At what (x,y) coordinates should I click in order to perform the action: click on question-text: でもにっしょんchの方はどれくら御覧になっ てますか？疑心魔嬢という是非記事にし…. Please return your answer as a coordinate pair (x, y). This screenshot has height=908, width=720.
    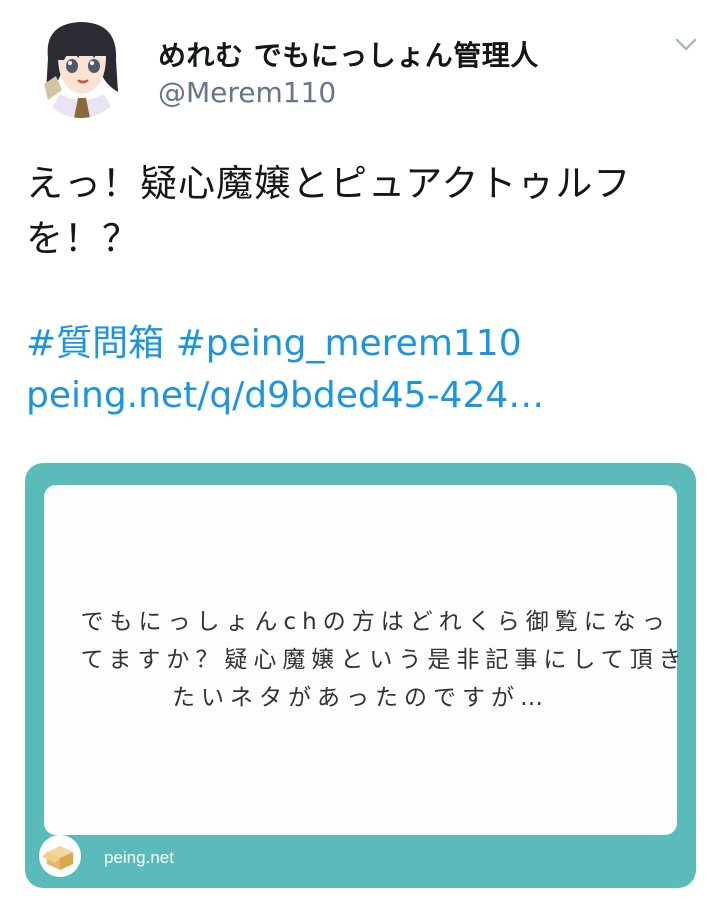
    Looking at the image, I should click on (384, 660).